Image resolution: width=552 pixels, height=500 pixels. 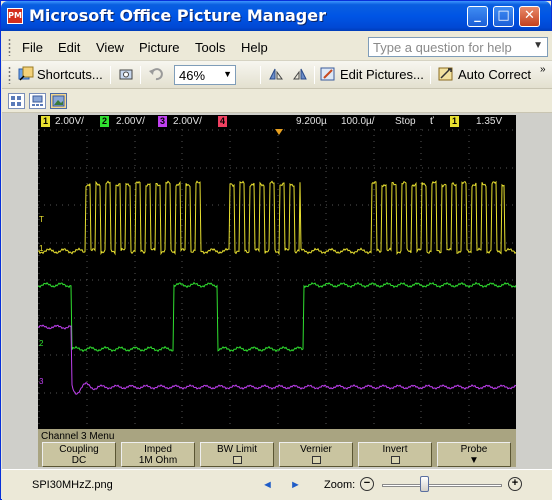 What do you see at coordinates (477, 16) in the screenshot?
I see `minimize-button: _` at bounding box center [477, 16].